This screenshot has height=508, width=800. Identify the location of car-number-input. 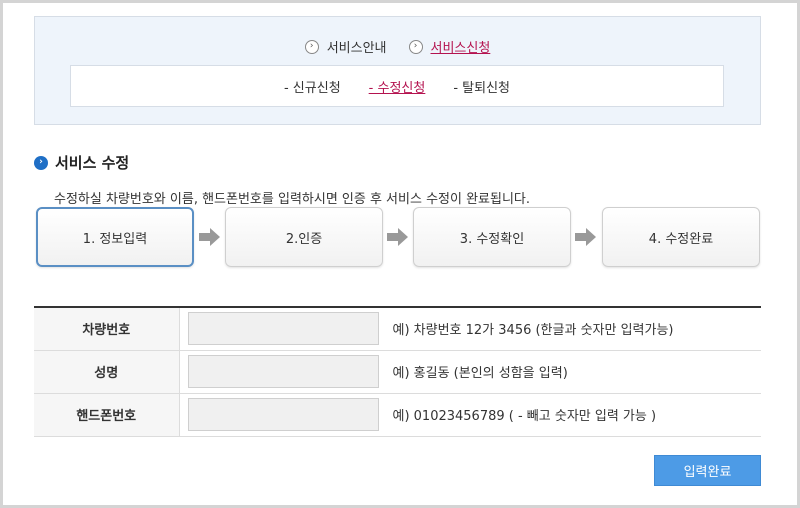
(283, 329).